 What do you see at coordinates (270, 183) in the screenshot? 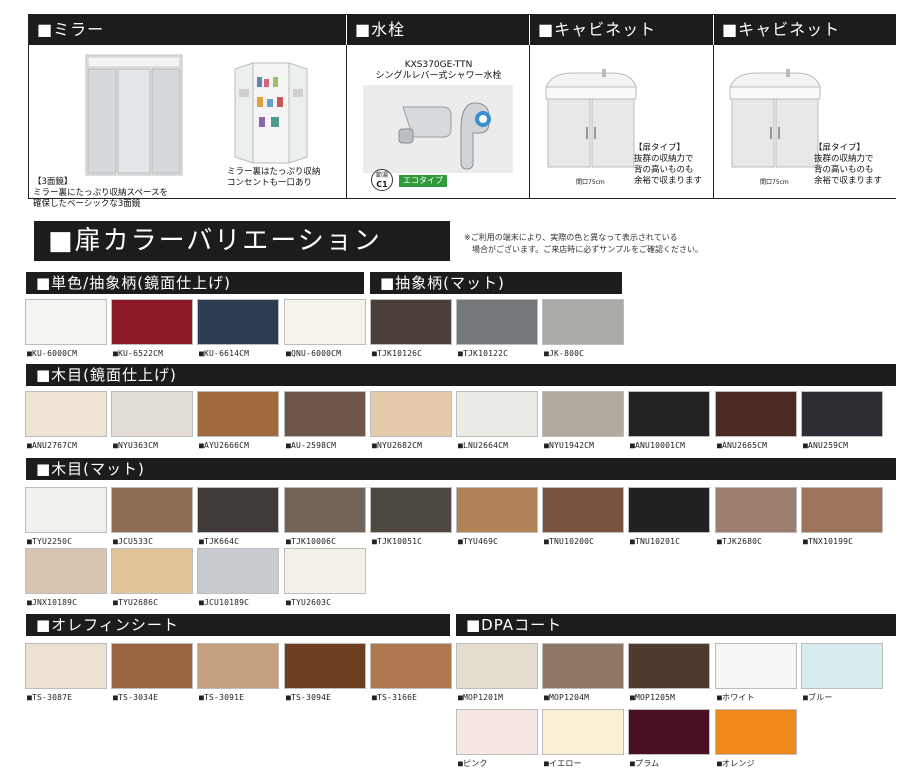
I see `open-mirror-caption-2: コンセントも一口あり` at bounding box center [270, 183].